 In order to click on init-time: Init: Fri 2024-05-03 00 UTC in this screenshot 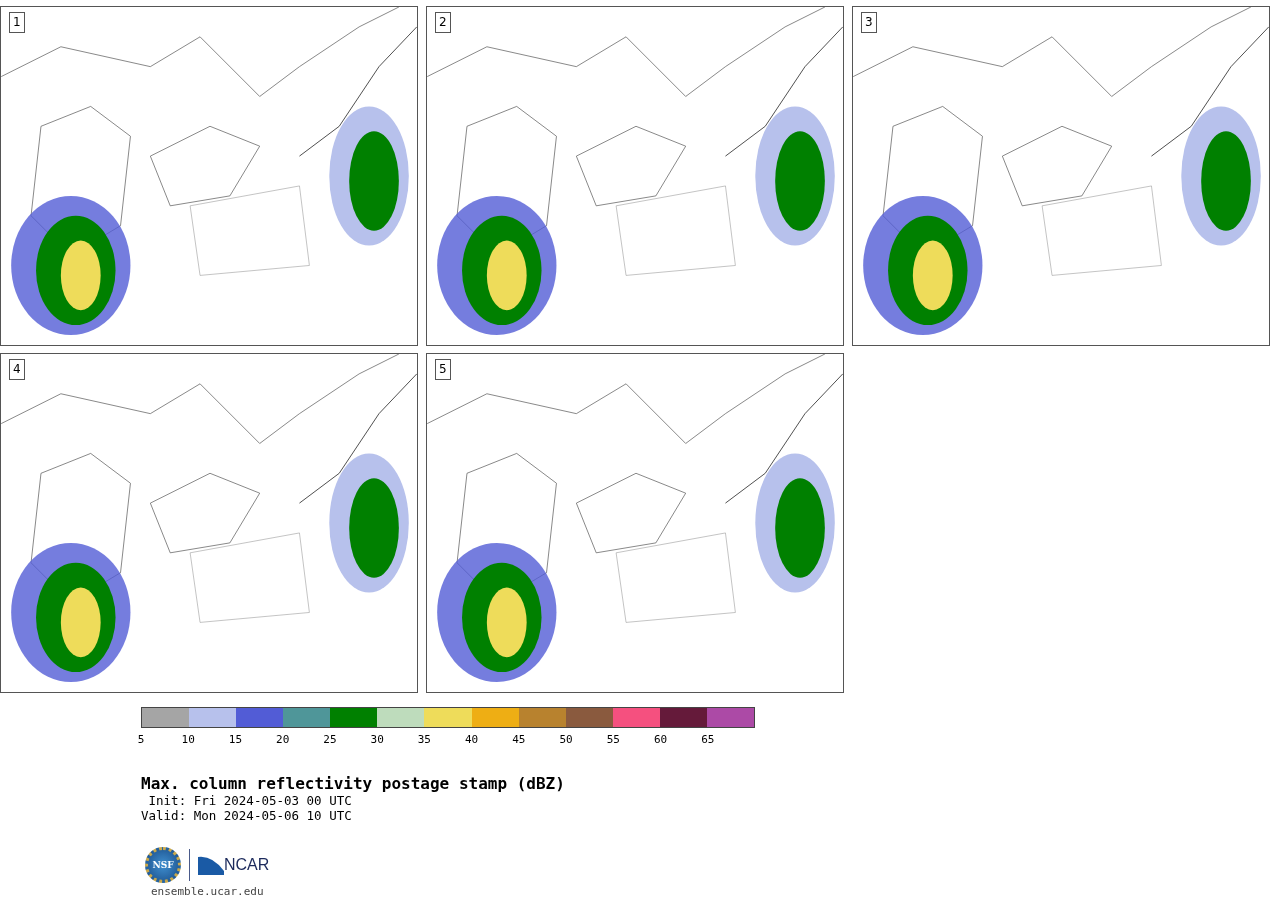, I will do `click(250, 800)`.